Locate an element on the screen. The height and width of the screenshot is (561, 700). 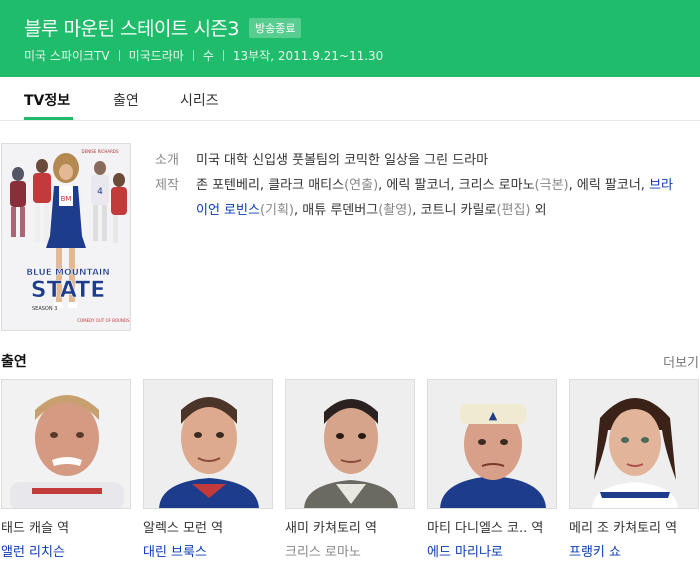
poster-title-line1: BLUE MOUNTAIN is located at coordinates (68, 273).